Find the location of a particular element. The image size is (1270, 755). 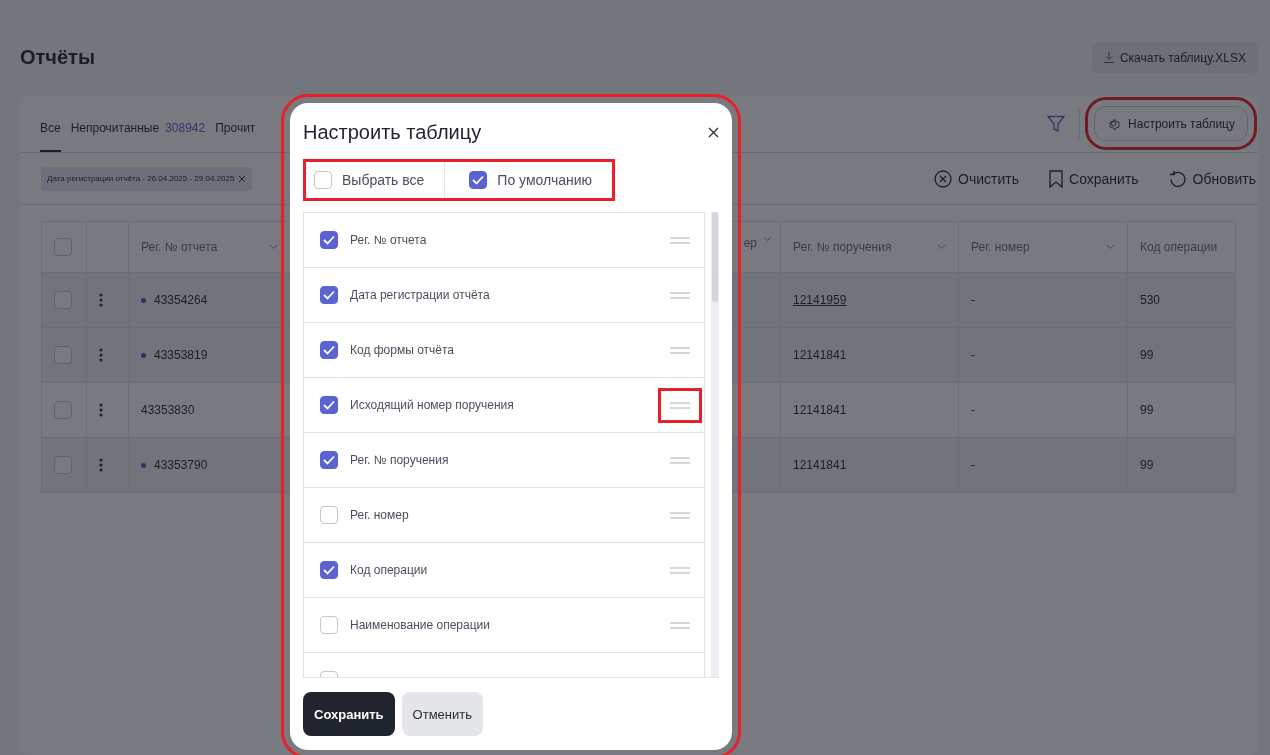

column-header: Рег. № поручения is located at coordinates (842, 247).